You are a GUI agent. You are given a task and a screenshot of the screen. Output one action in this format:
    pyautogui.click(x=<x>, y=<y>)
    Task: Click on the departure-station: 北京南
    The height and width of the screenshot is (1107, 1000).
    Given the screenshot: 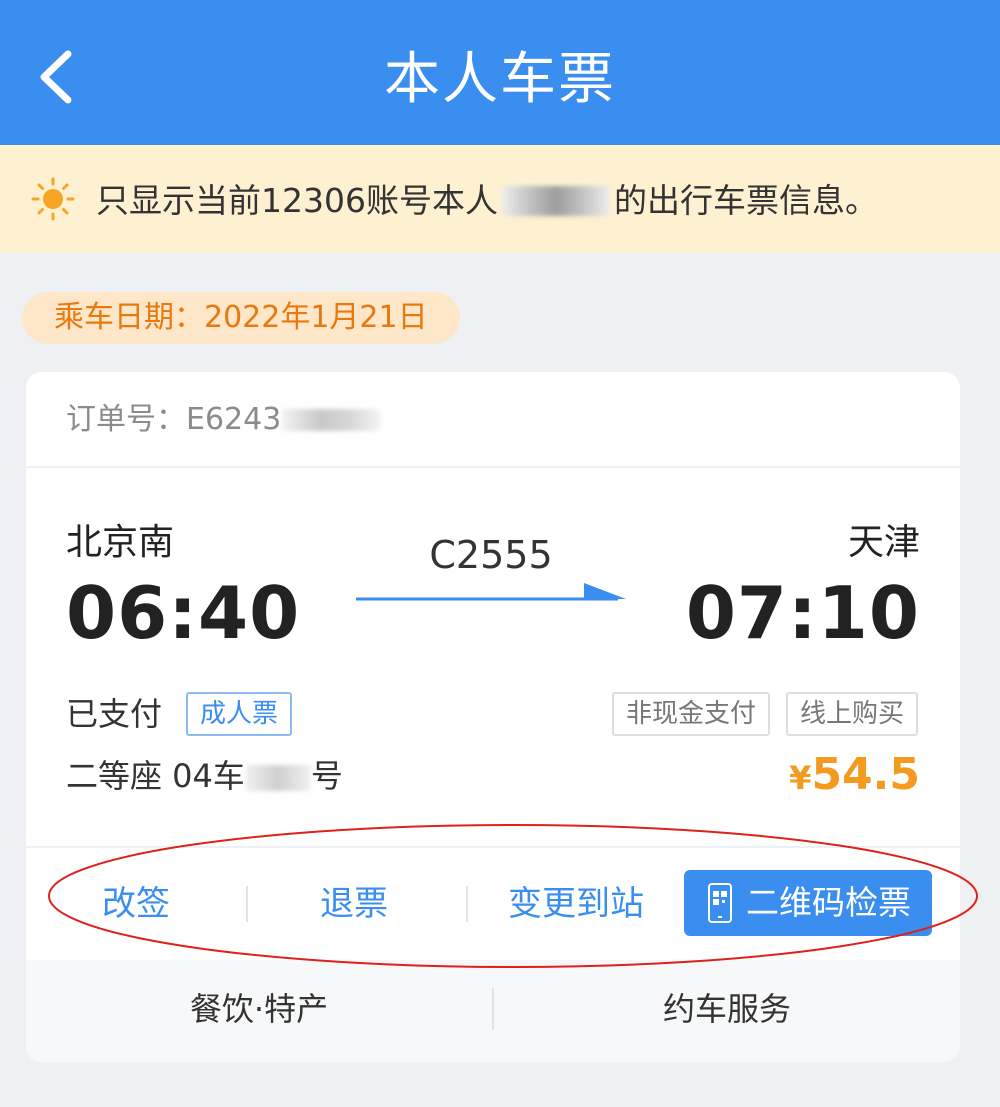 What is the action you would take?
    pyautogui.click(x=120, y=542)
    